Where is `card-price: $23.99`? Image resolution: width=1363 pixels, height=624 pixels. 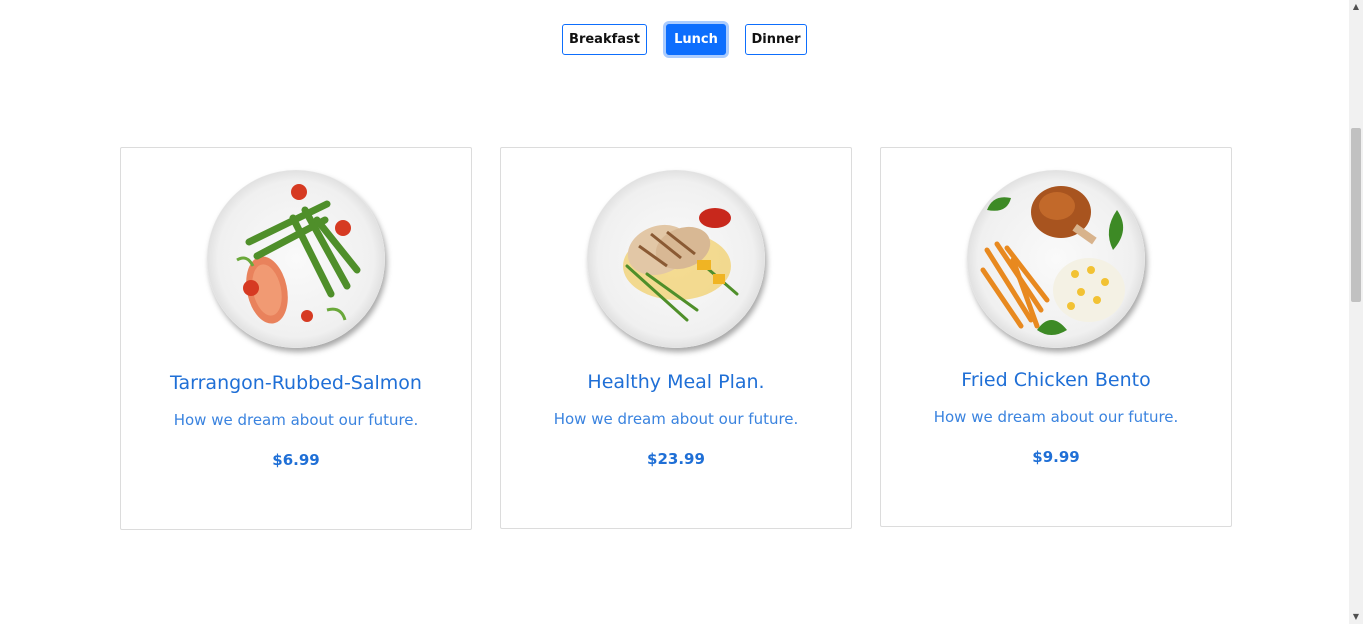
card-price: $23.99 is located at coordinates (676, 459).